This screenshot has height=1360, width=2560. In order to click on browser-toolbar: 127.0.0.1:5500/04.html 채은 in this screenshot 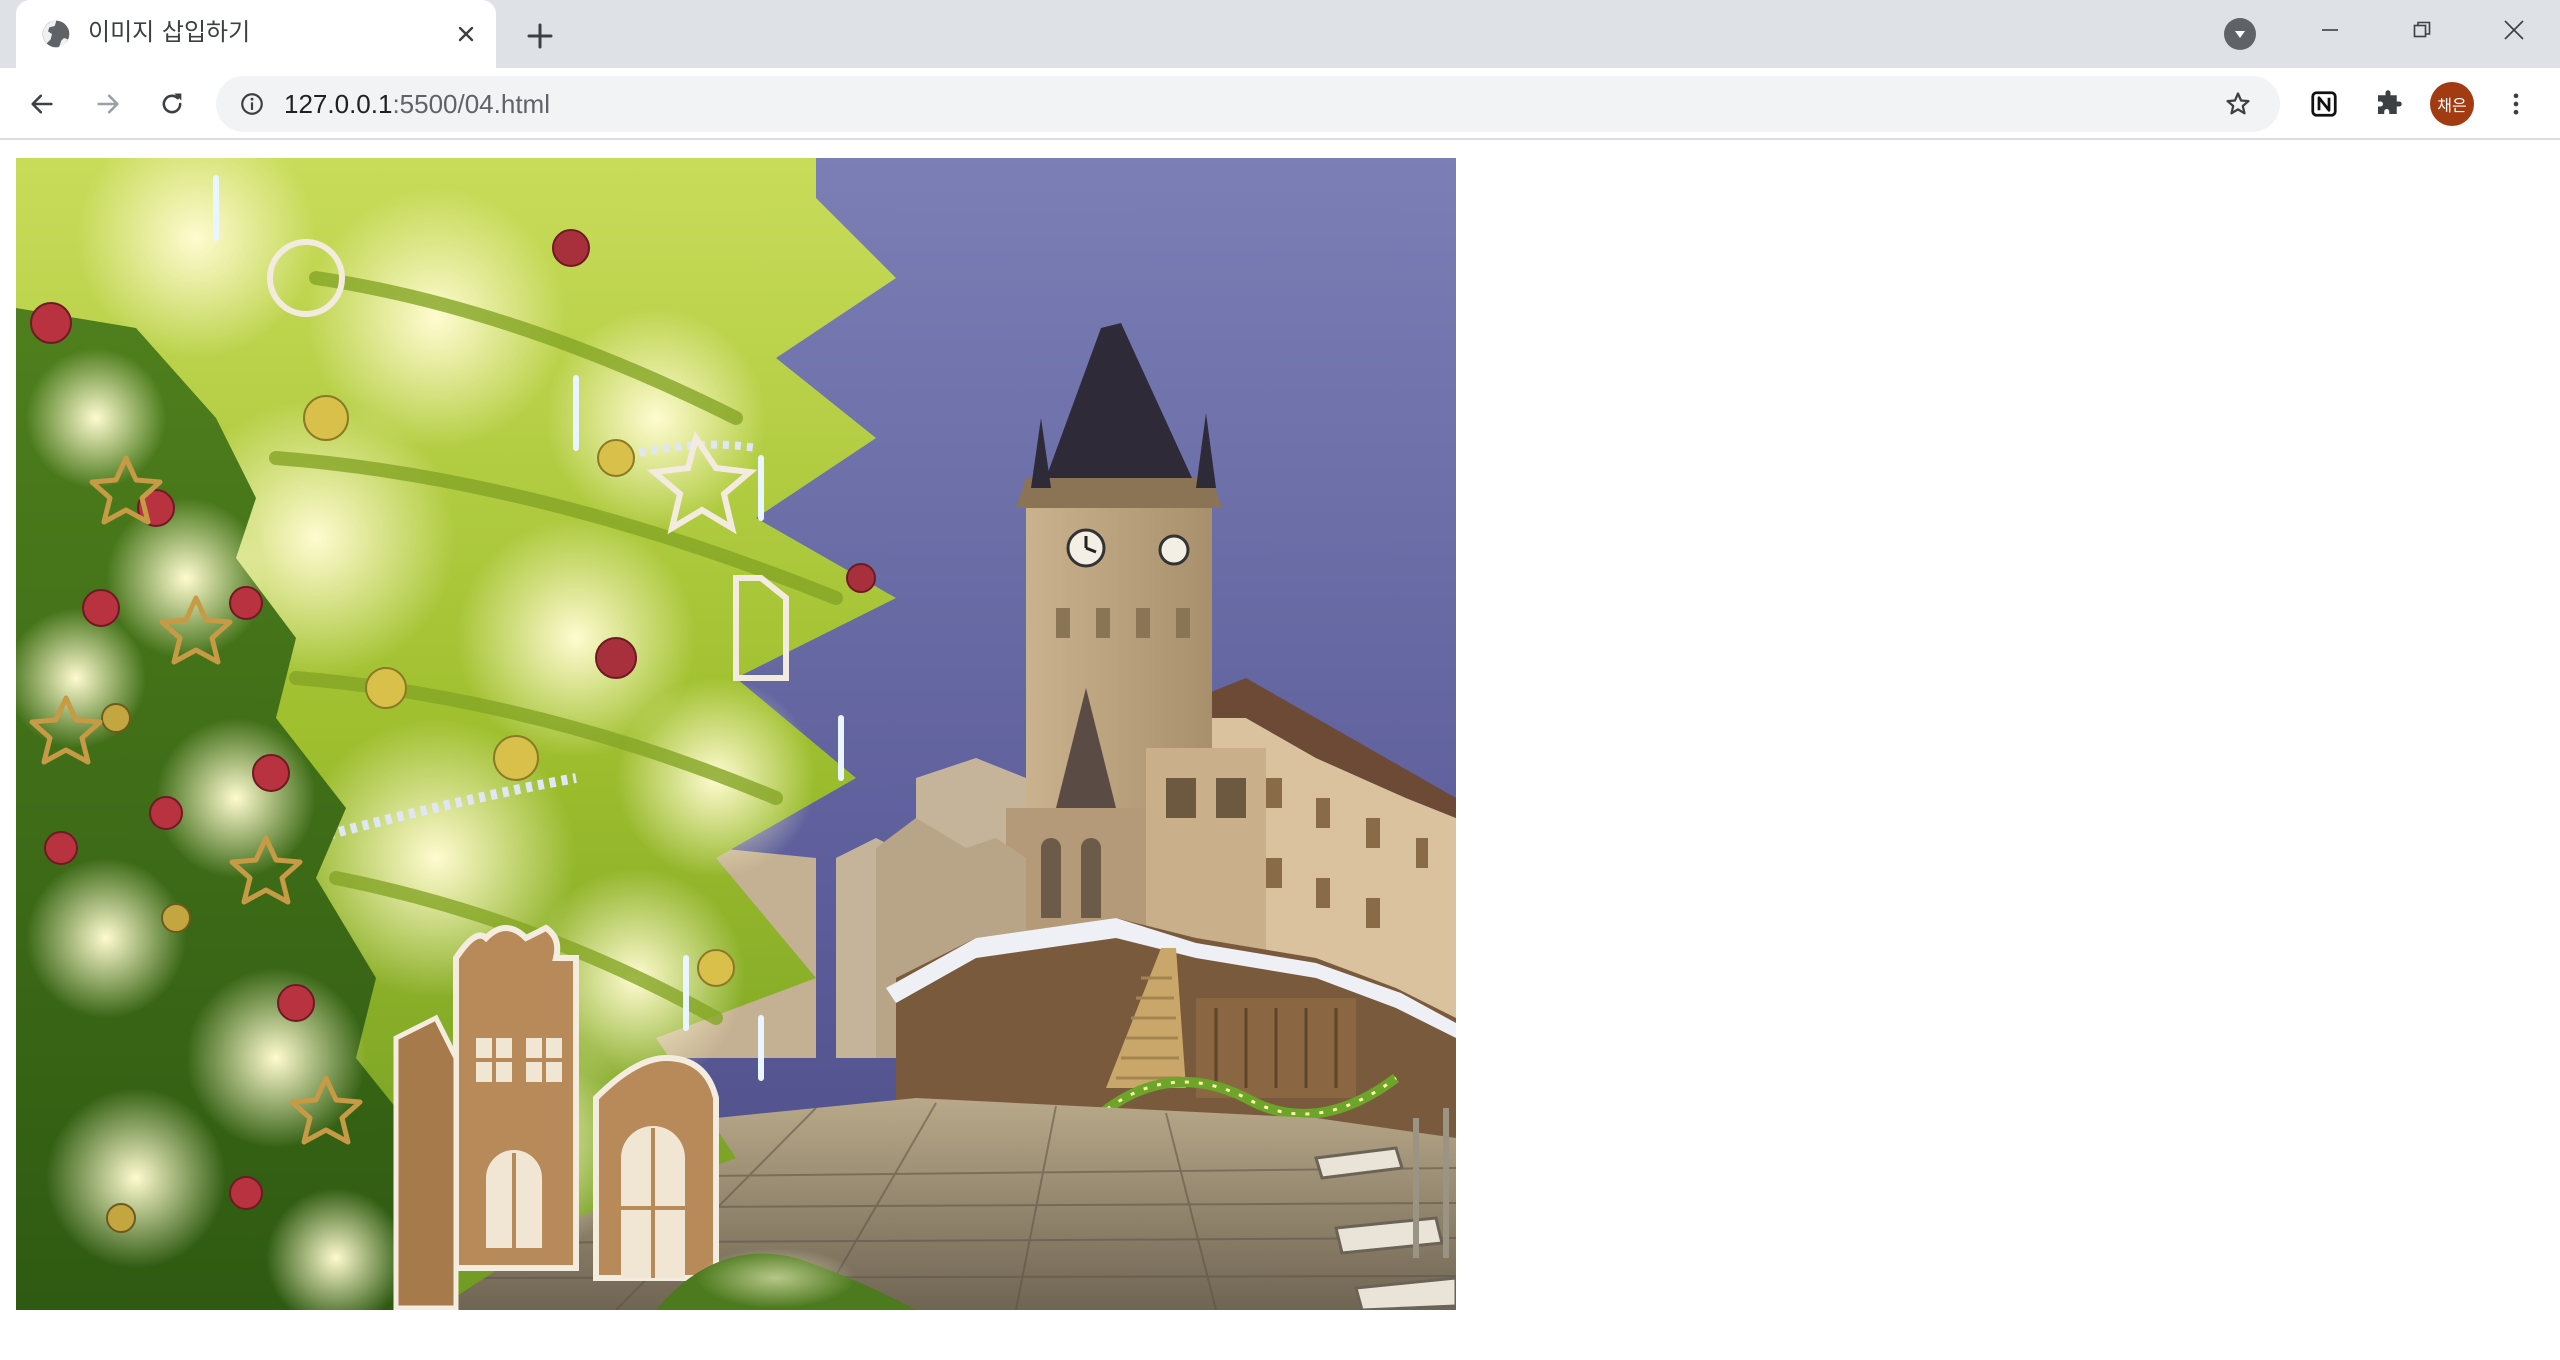, I will do `click(1280, 104)`.